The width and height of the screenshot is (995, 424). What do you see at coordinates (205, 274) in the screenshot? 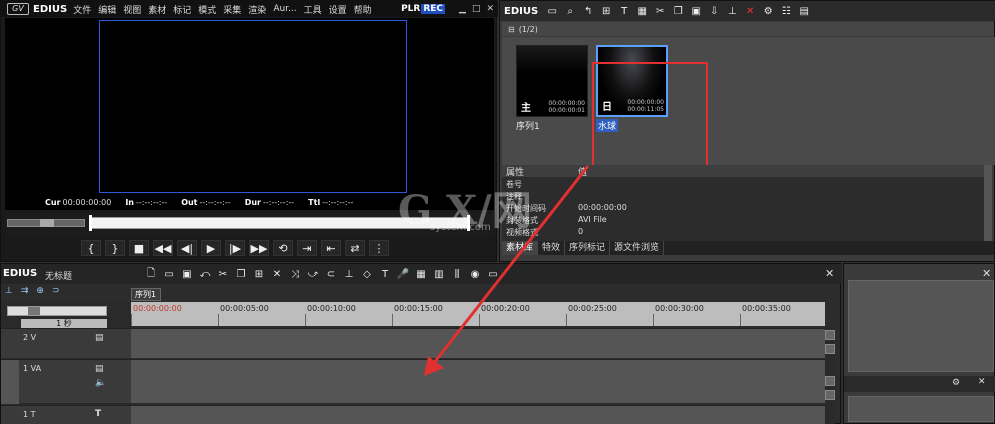
I see `undo-icon: ⤺` at bounding box center [205, 274].